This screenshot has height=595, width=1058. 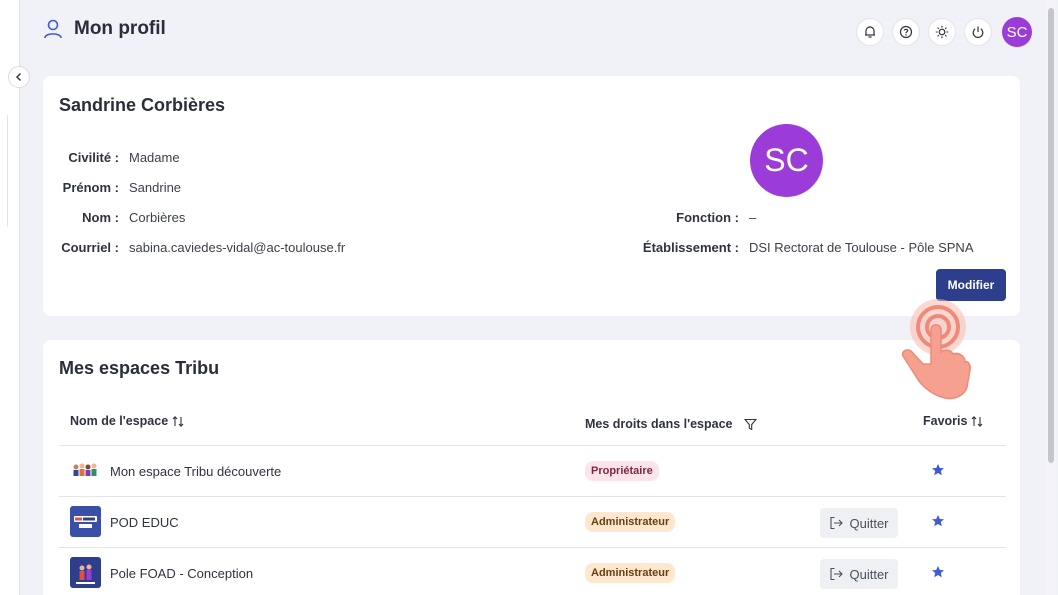 I want to click on role-badge: Propriétaire, so click(x=622, y=471).